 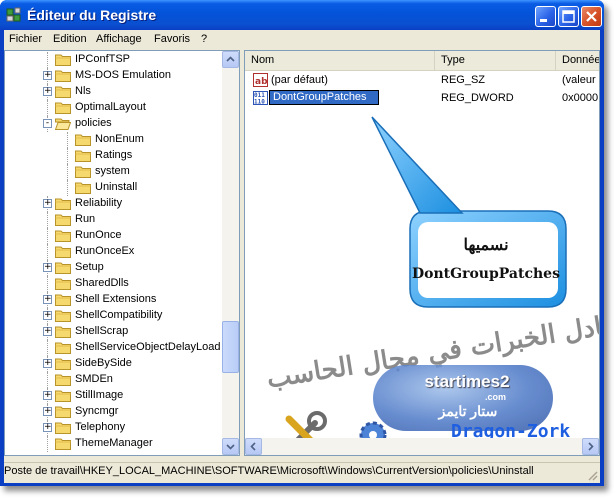 What do you see at coordinates (113, 284) in the screenshot?
I see `tree-item: SharedDlls` at bounding box center [113, 284].